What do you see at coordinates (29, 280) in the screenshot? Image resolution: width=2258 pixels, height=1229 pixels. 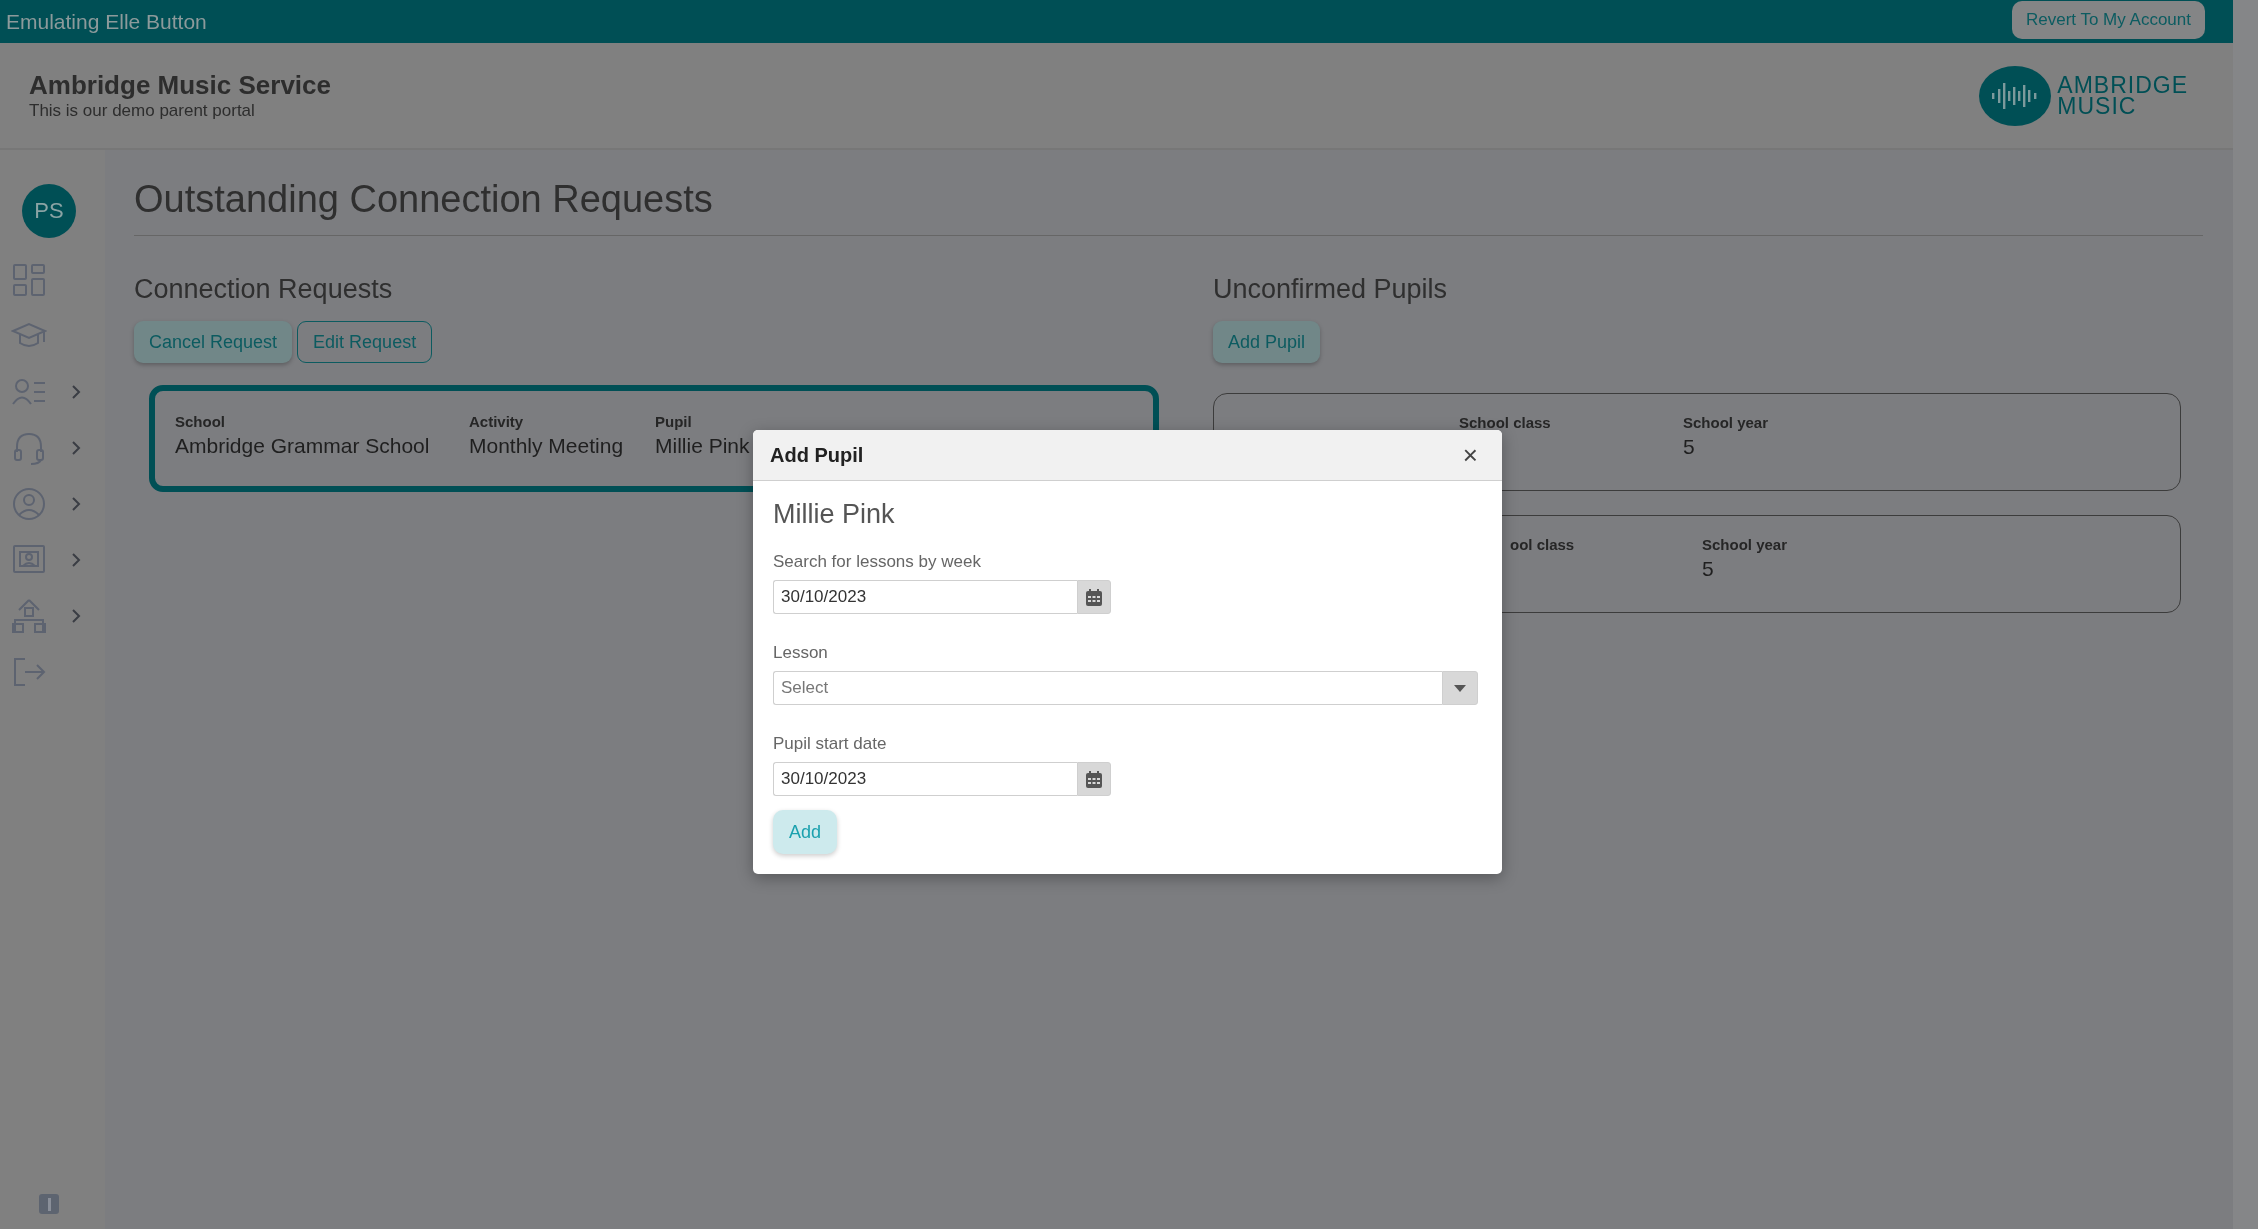 I see `dashboard-icon` at bounding box center [29, 280].